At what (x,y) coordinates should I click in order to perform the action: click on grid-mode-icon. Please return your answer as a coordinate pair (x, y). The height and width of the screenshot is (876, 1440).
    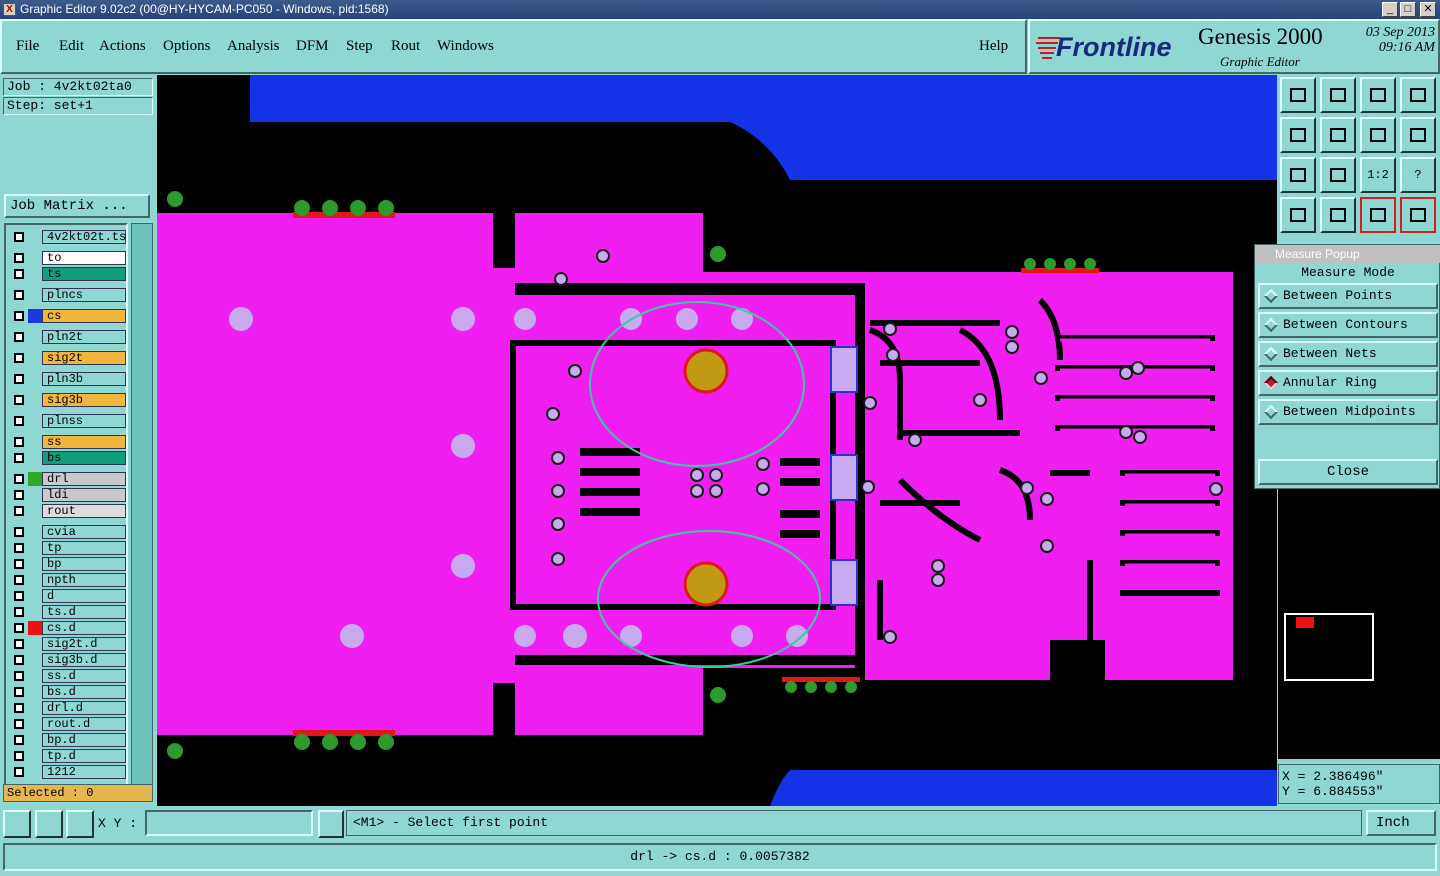
    Looking at the image, I should click on (80, 824).